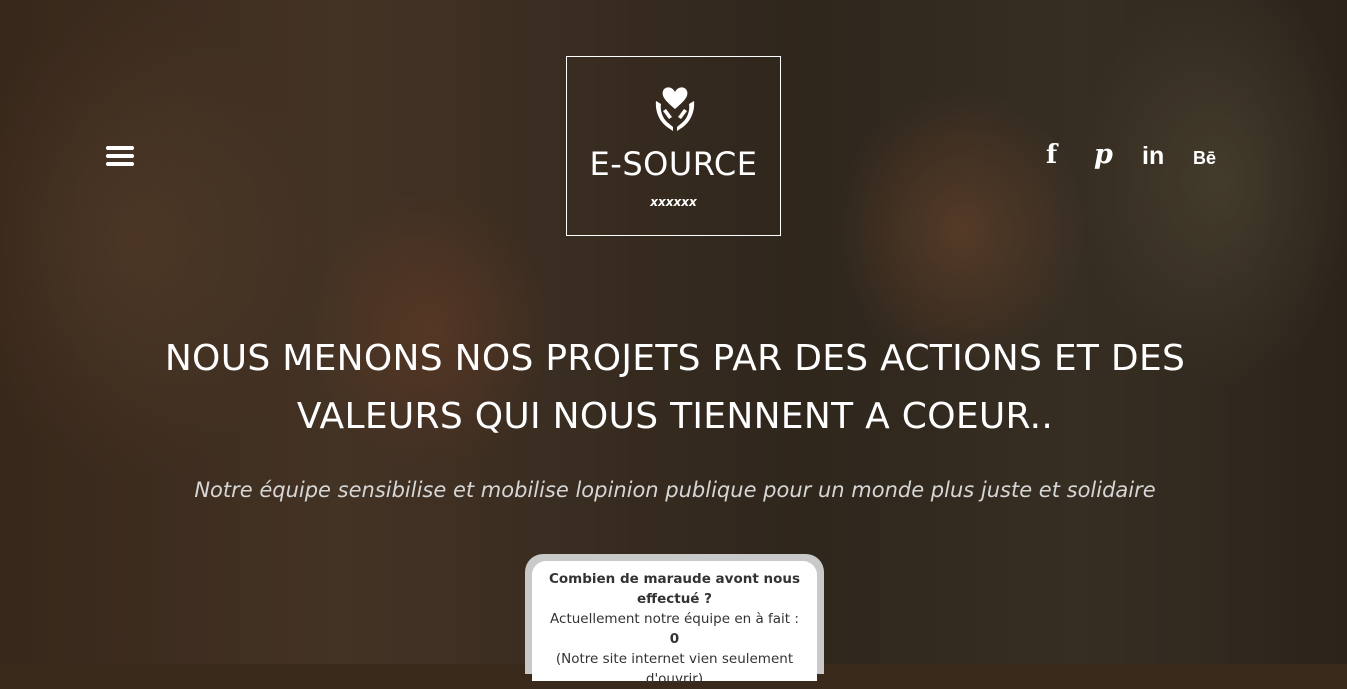  Describe the element at coordinates (675, 109) in the screenshot. I see `heart-hands-icon` at that location.